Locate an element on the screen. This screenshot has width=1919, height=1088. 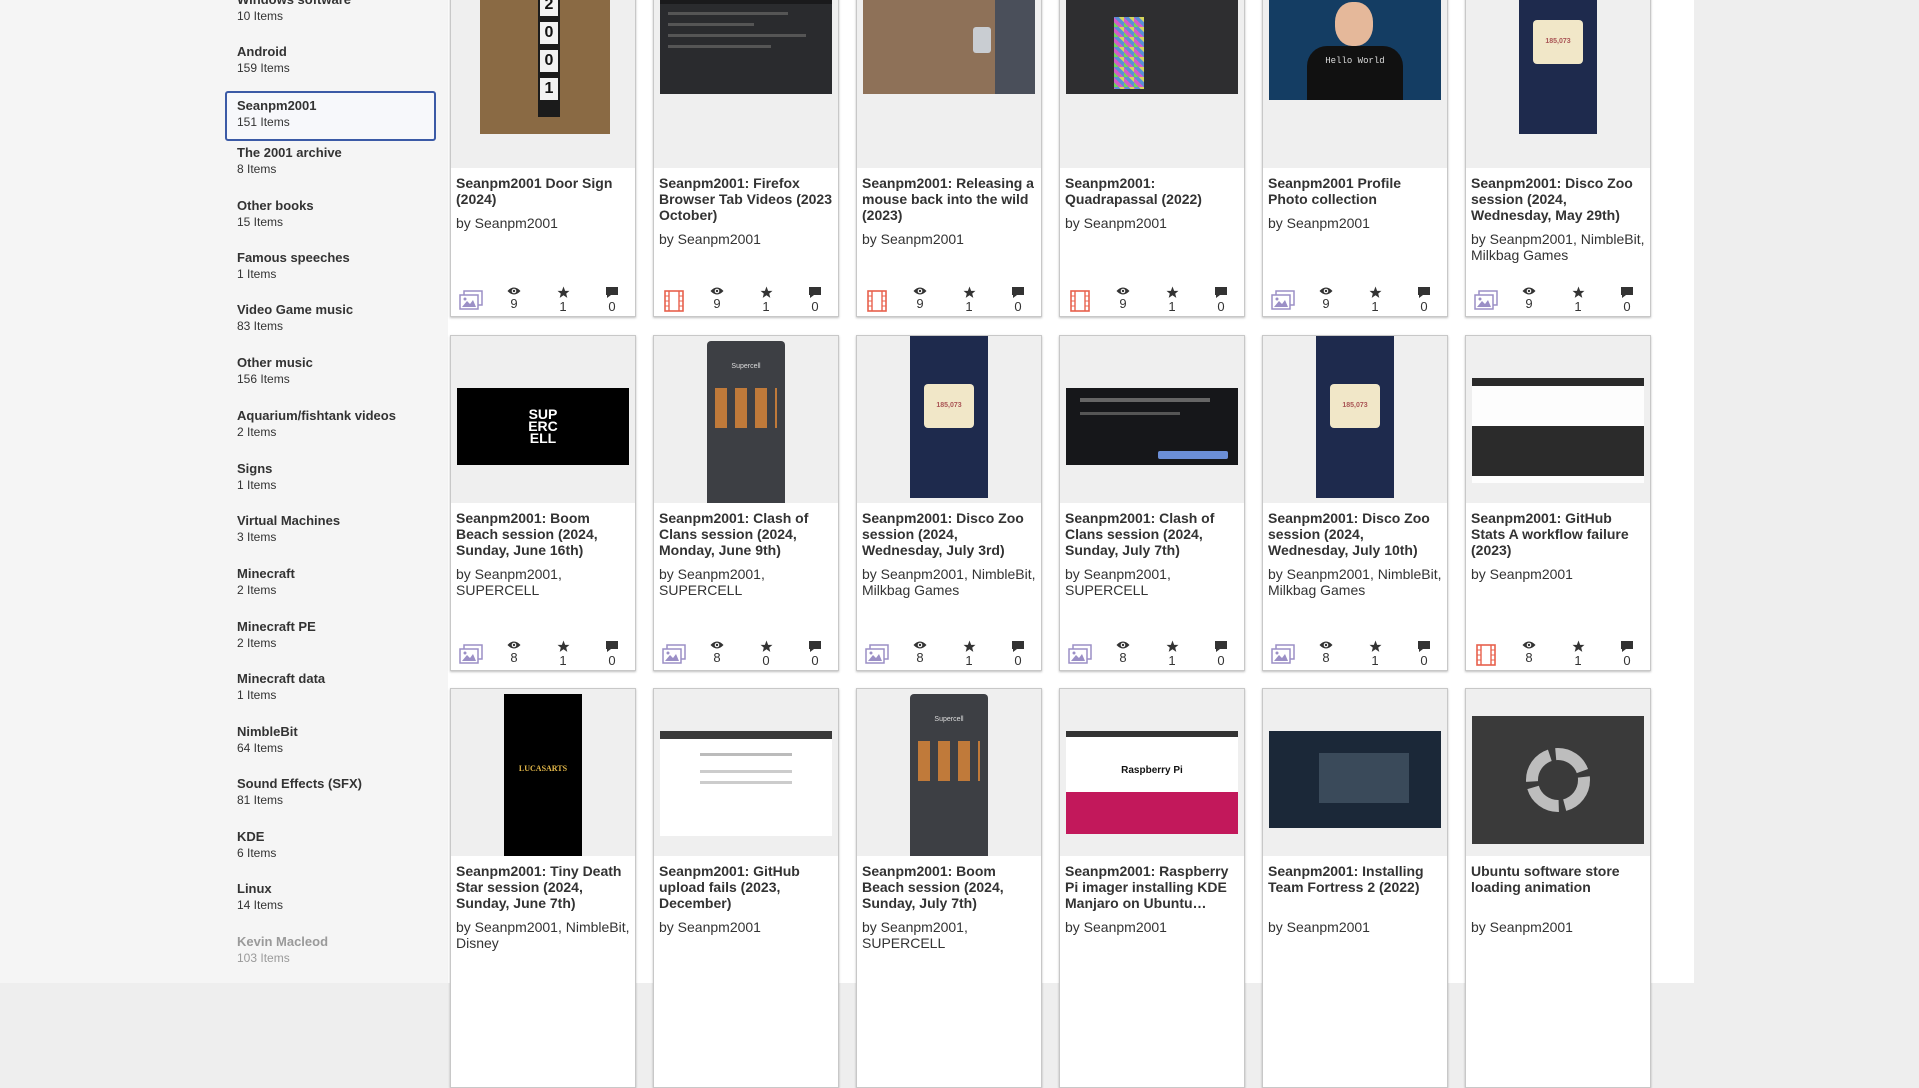
favorites-icon is located at coordinates (1578, 646).